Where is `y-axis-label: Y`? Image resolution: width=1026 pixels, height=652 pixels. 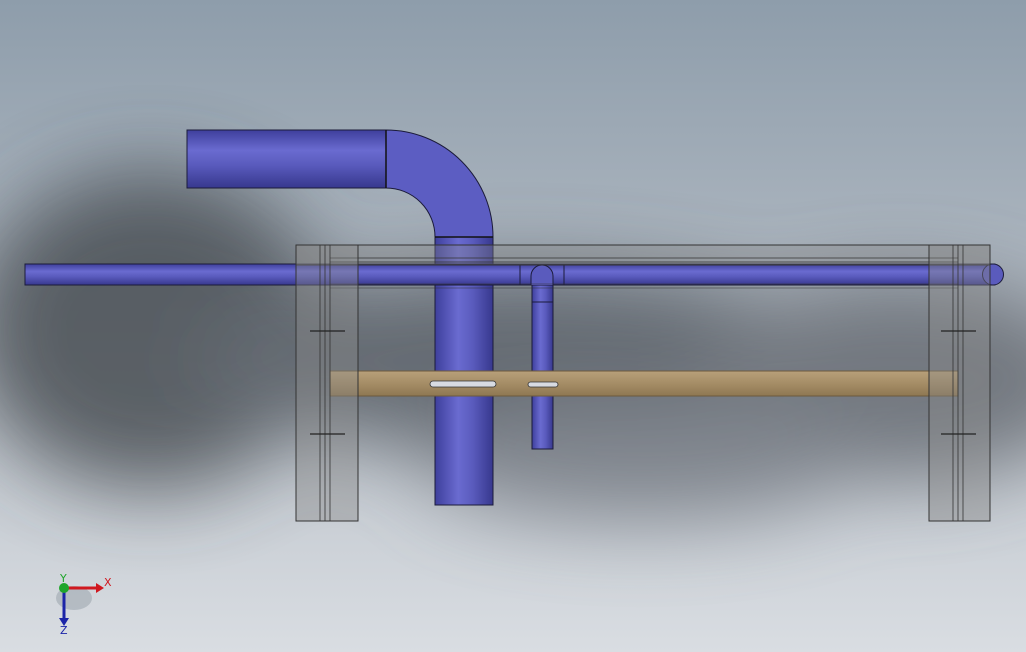
y-axis-label: Y is located at coordinates (63, 578).